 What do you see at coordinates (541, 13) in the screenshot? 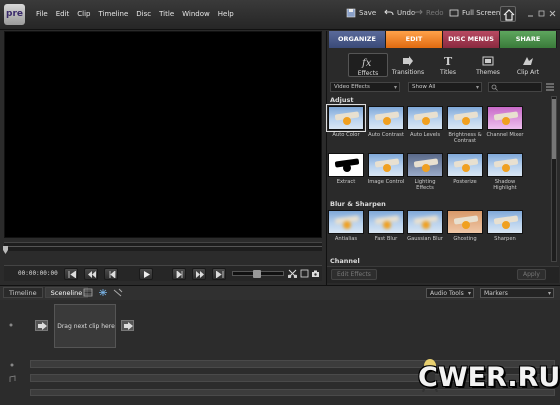
I see `maximize-icon` at bounding box center [541, 13].